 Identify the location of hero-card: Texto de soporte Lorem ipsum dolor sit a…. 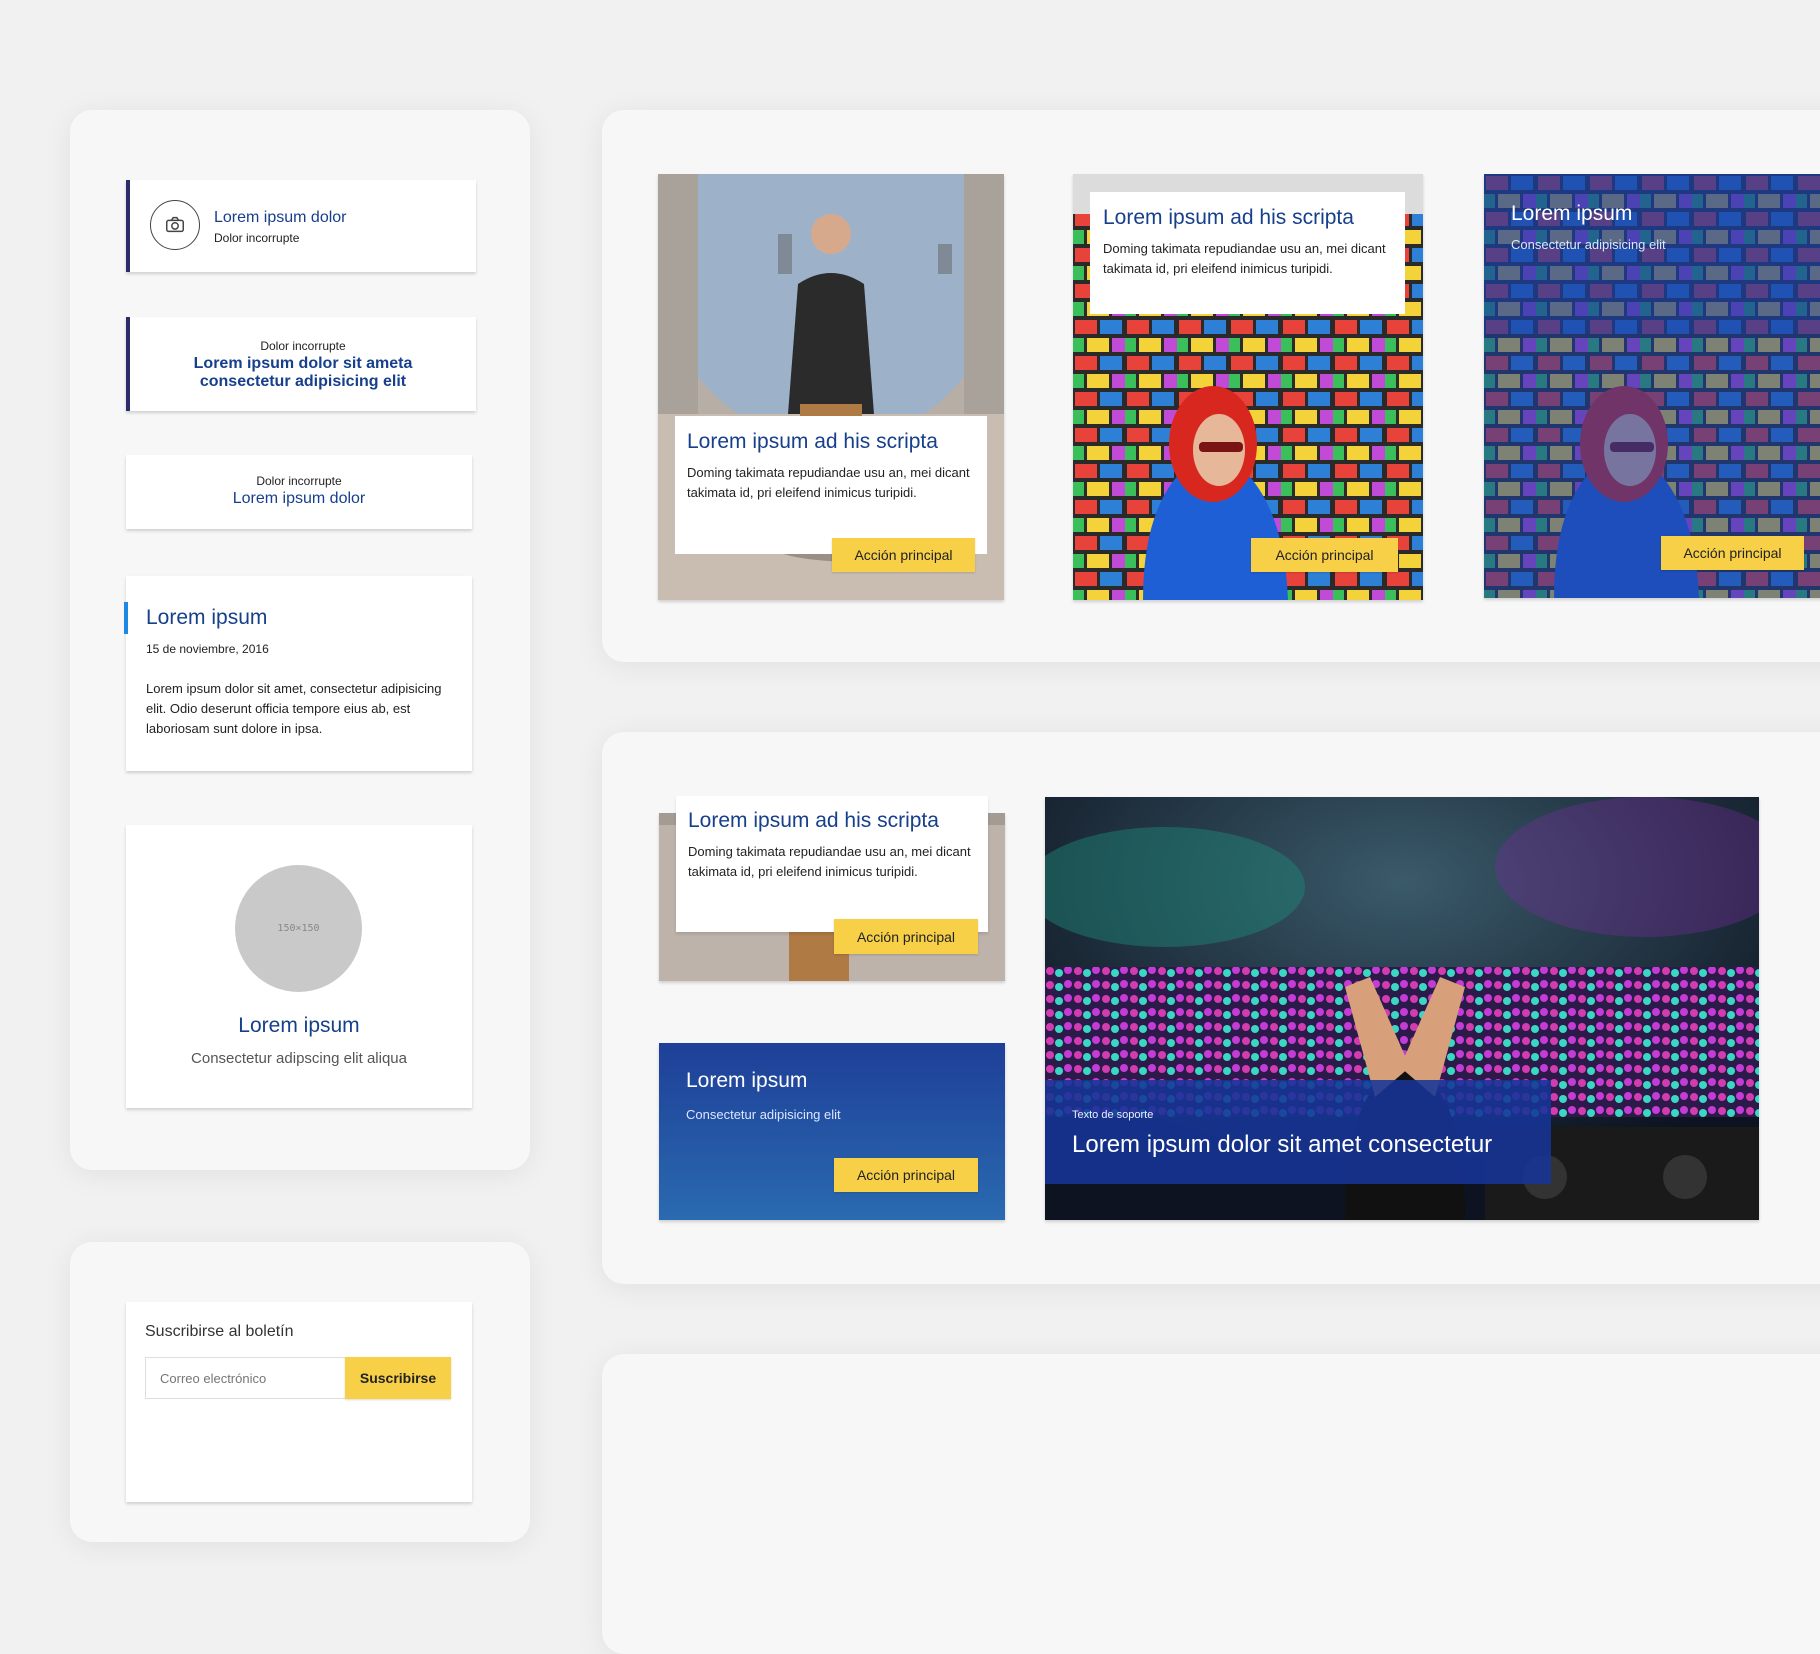
(1402, 1008).